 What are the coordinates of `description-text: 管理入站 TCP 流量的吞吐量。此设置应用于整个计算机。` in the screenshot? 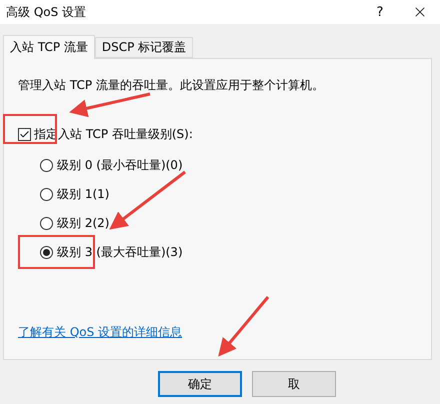 It's located at (171, 85).